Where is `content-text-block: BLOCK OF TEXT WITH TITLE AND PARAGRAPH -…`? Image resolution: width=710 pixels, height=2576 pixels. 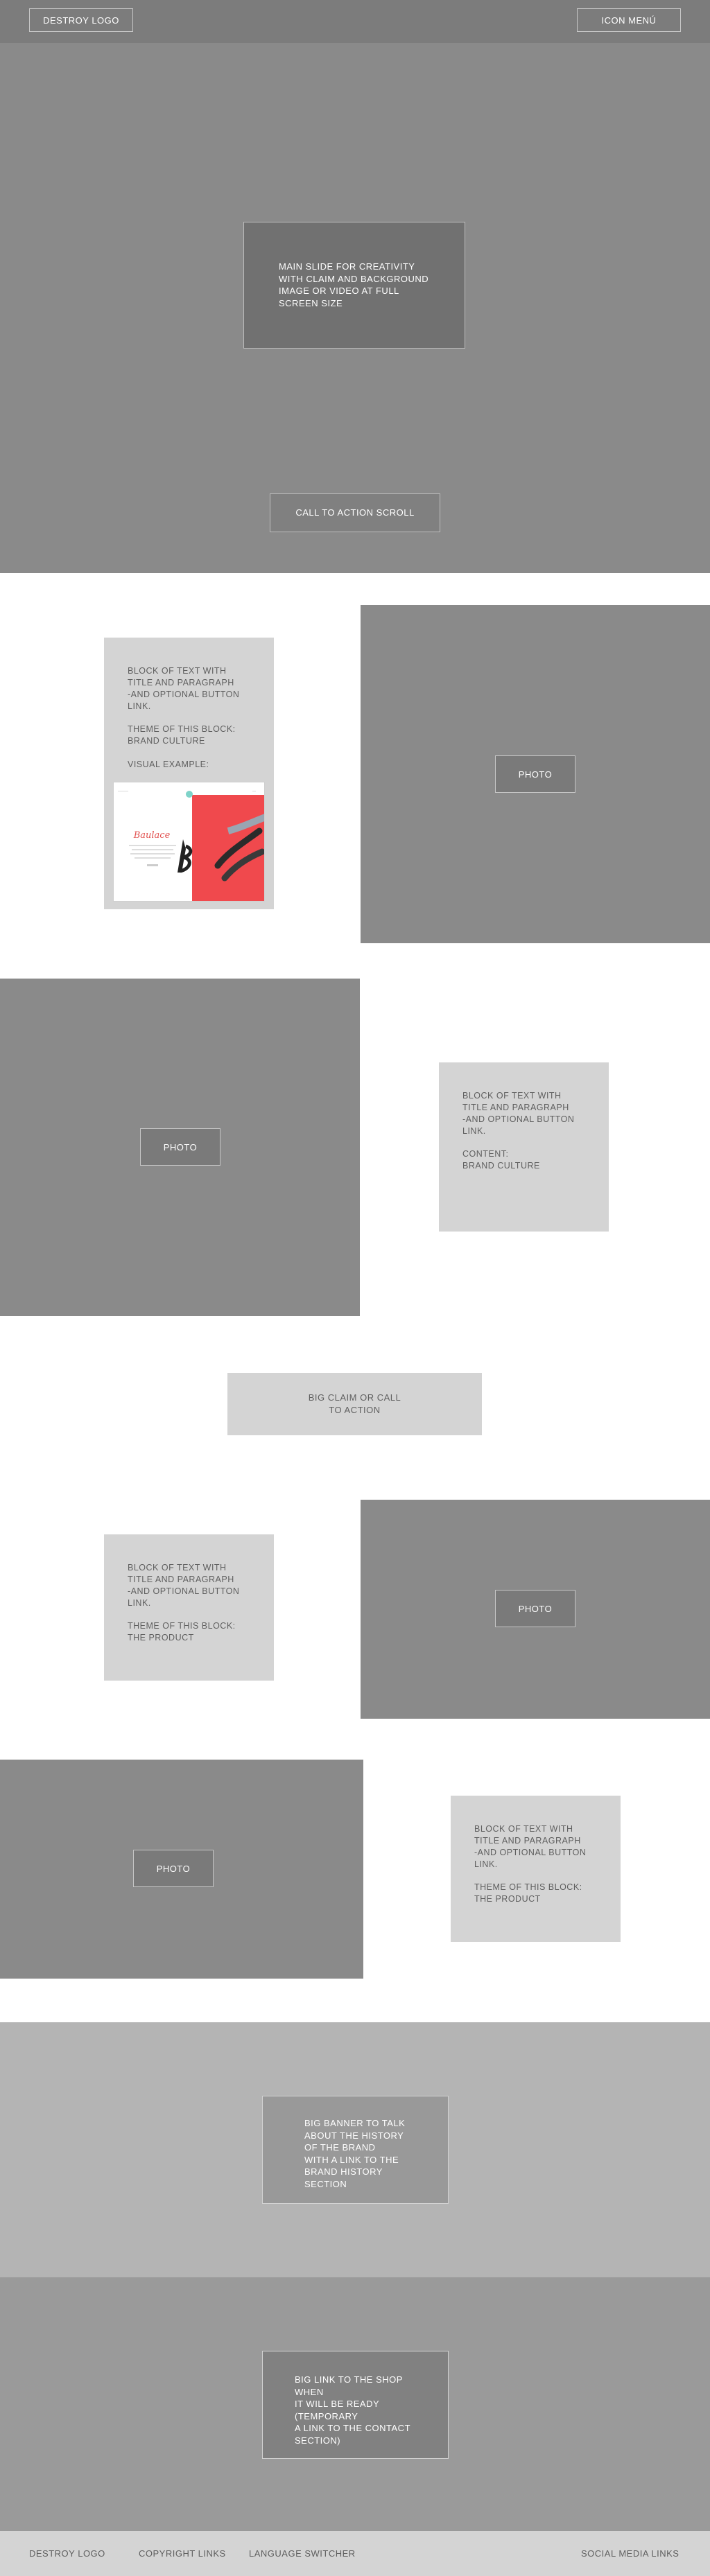
content-text-block: BLOCK OF TEXT WITH TITLE AND PARAGRAPH -… is located at coordinates (524, 1147).